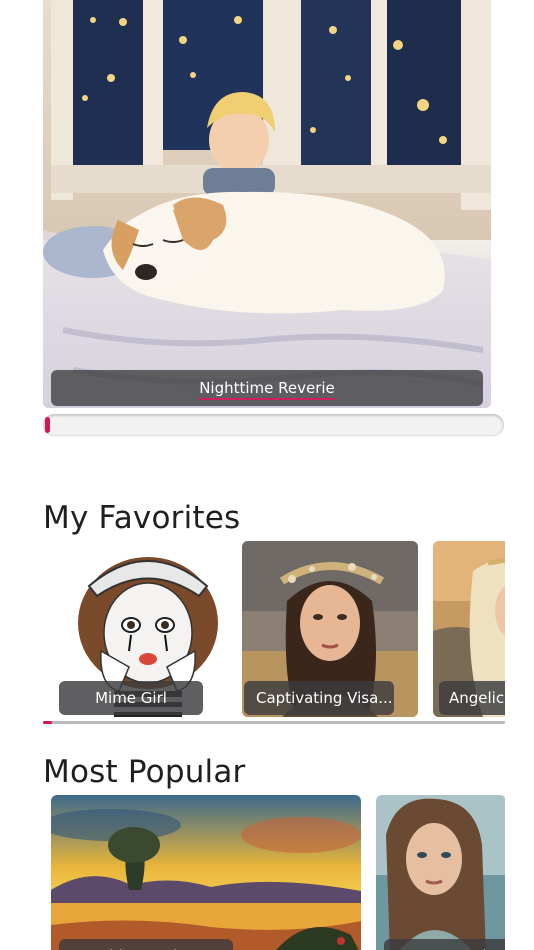  Describe the element at coordinates (144, 772) in the screenshot. I see `section-title-popular: Most Popular` at that location.